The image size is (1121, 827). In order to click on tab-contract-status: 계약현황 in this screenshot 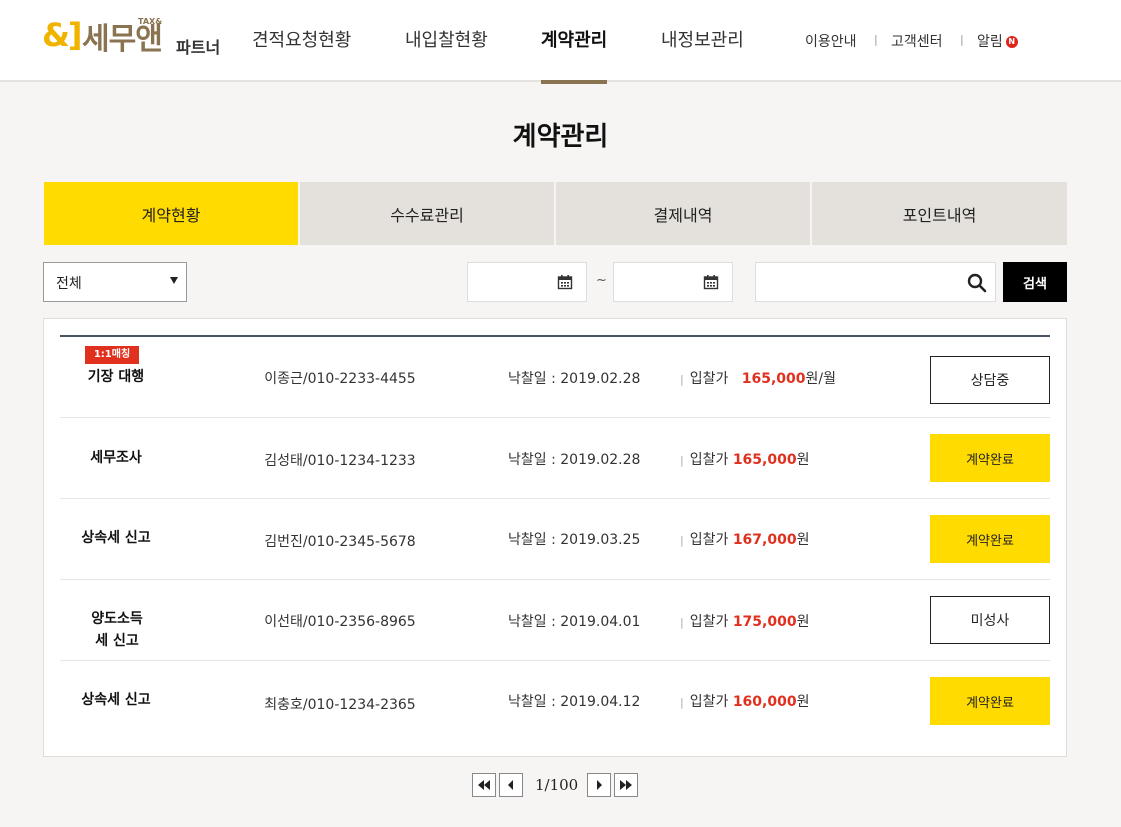, I will do `click(171, 213)`.